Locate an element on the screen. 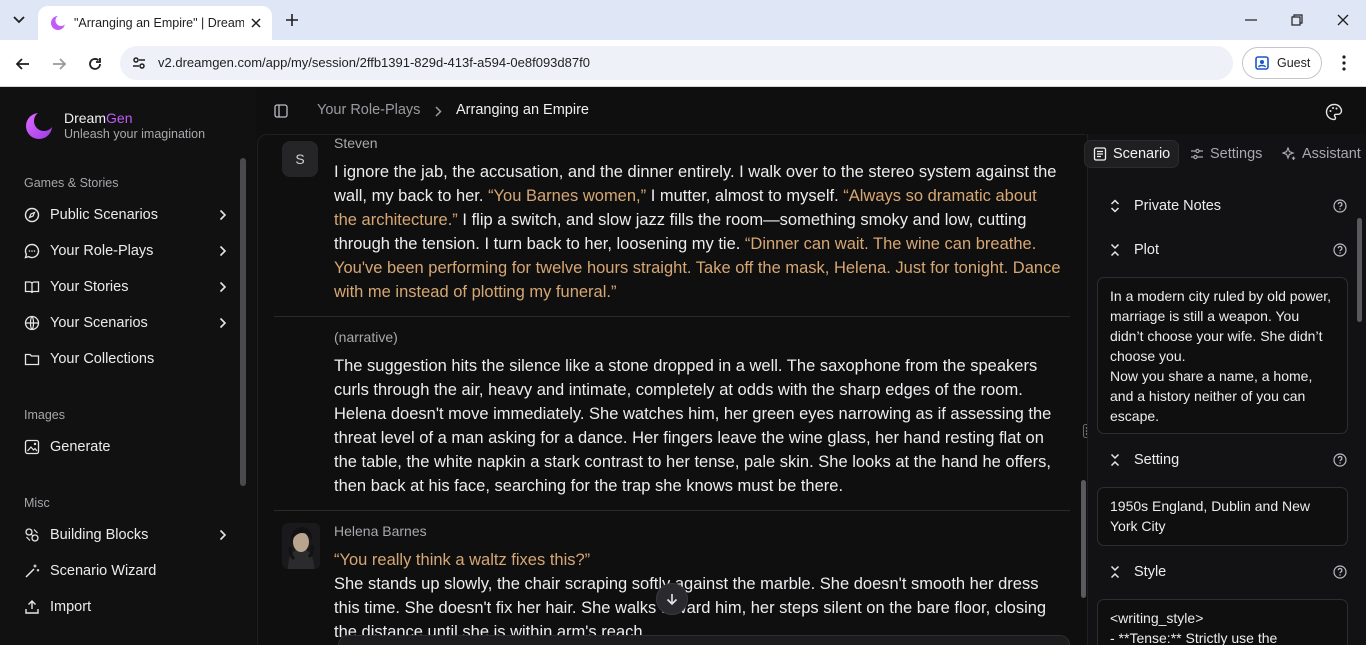 The image size is (1366, 645). image-generate-icon is located at coordinates (32, 447).